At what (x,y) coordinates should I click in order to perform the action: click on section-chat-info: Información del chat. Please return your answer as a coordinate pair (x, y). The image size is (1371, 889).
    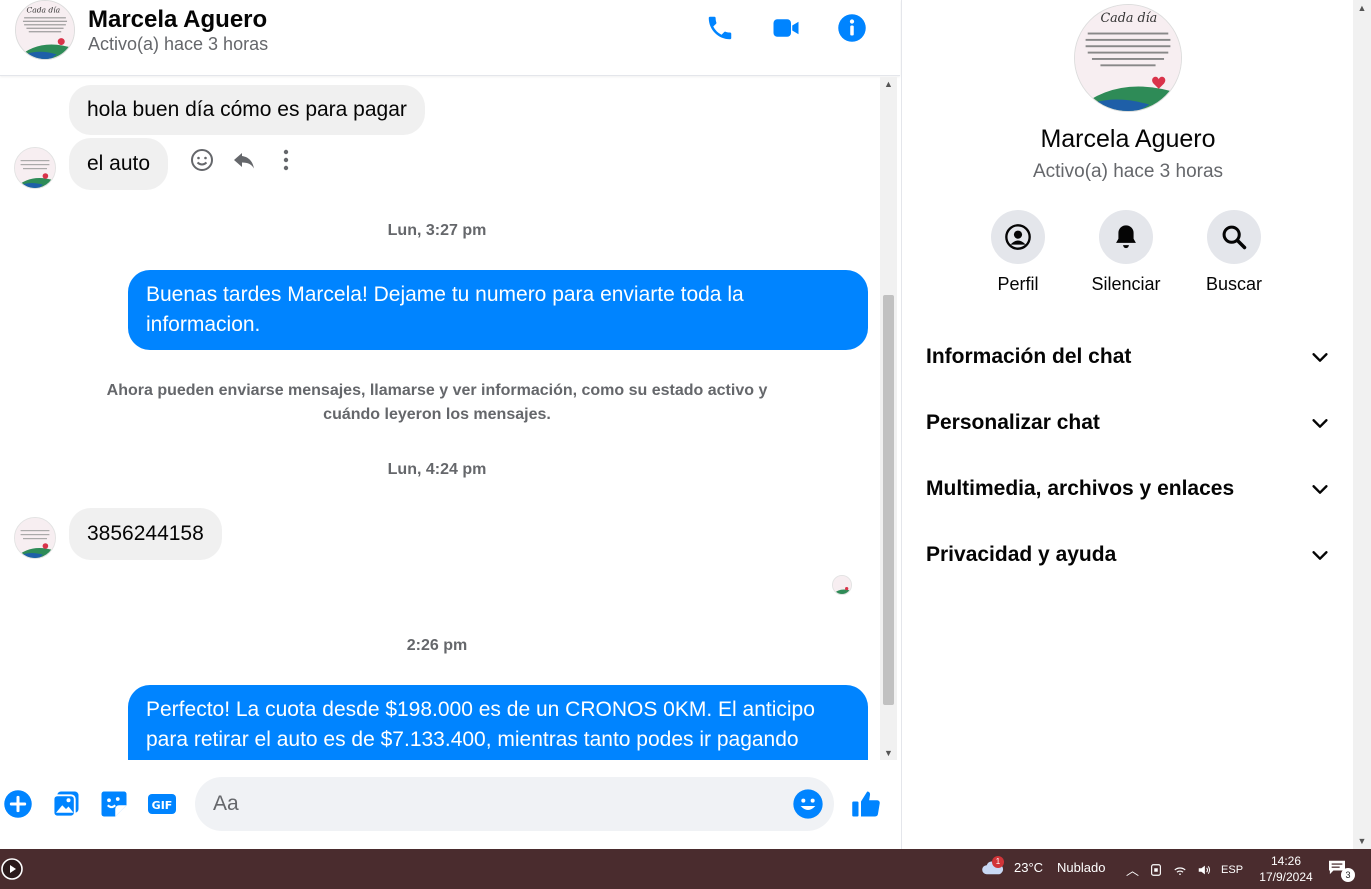
    Looking at the image, I should click on (1128, 357).